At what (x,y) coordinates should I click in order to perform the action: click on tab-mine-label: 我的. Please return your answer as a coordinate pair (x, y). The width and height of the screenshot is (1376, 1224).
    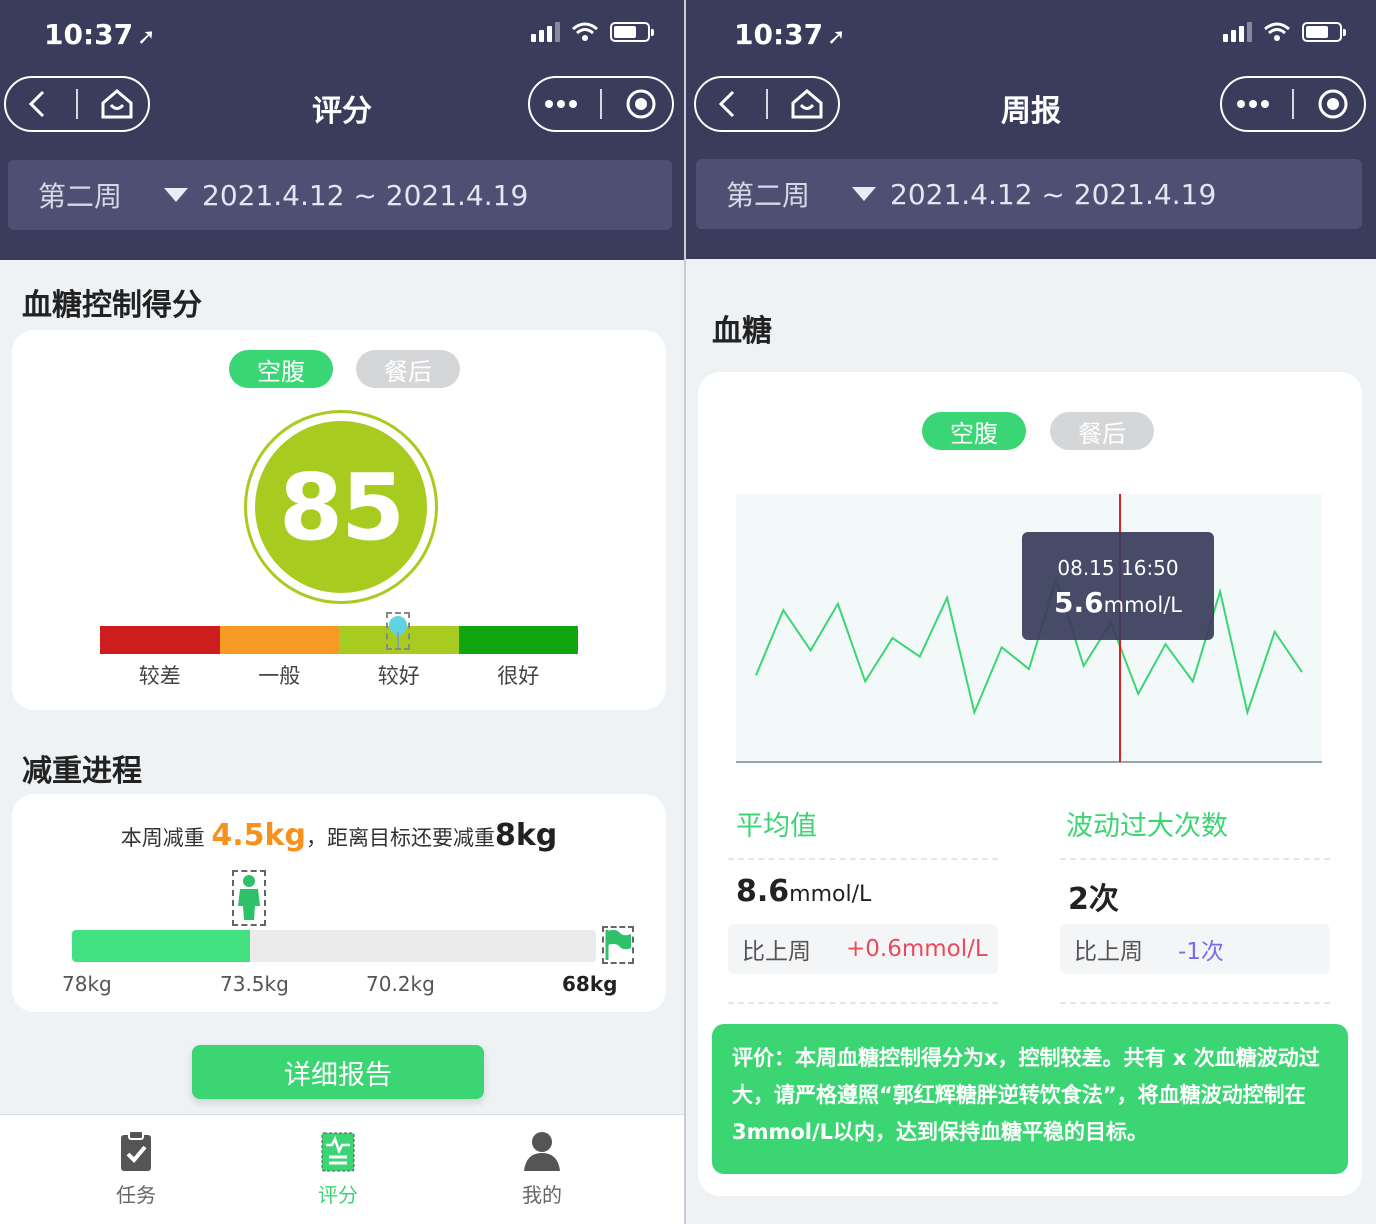
    Looking at the image, I should click on (542, 1195).